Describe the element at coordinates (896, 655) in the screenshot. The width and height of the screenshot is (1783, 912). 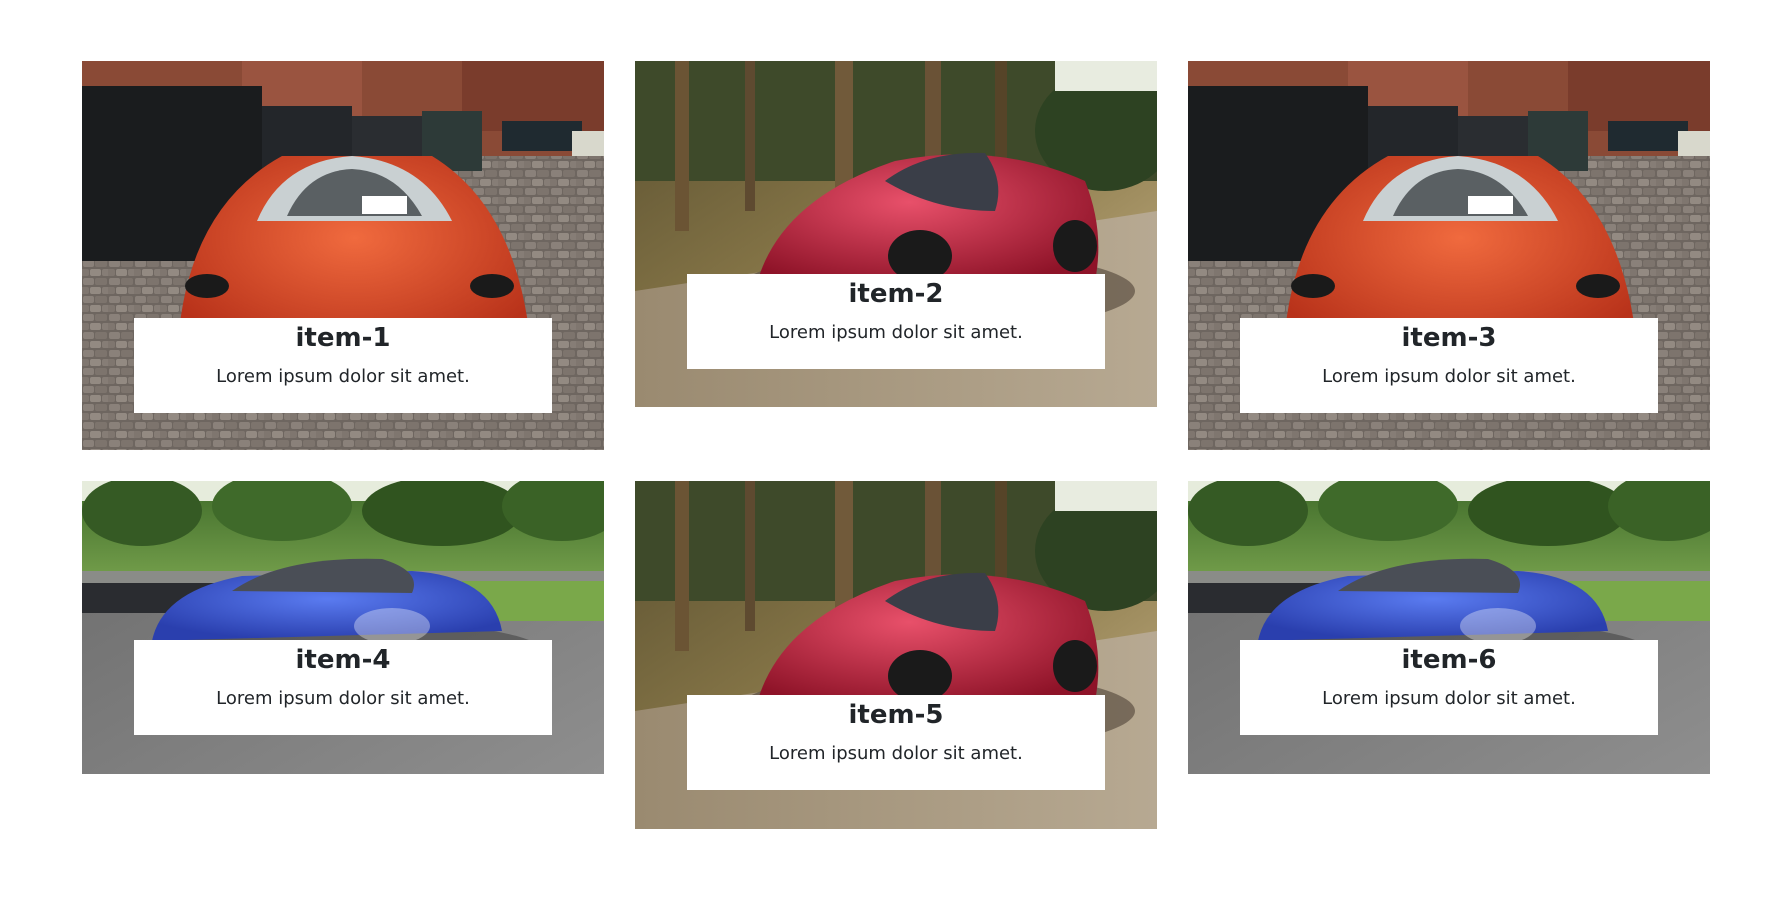
I see `card-item-5: item-5 Lorem ipsum dolor sit amet.` at that location.